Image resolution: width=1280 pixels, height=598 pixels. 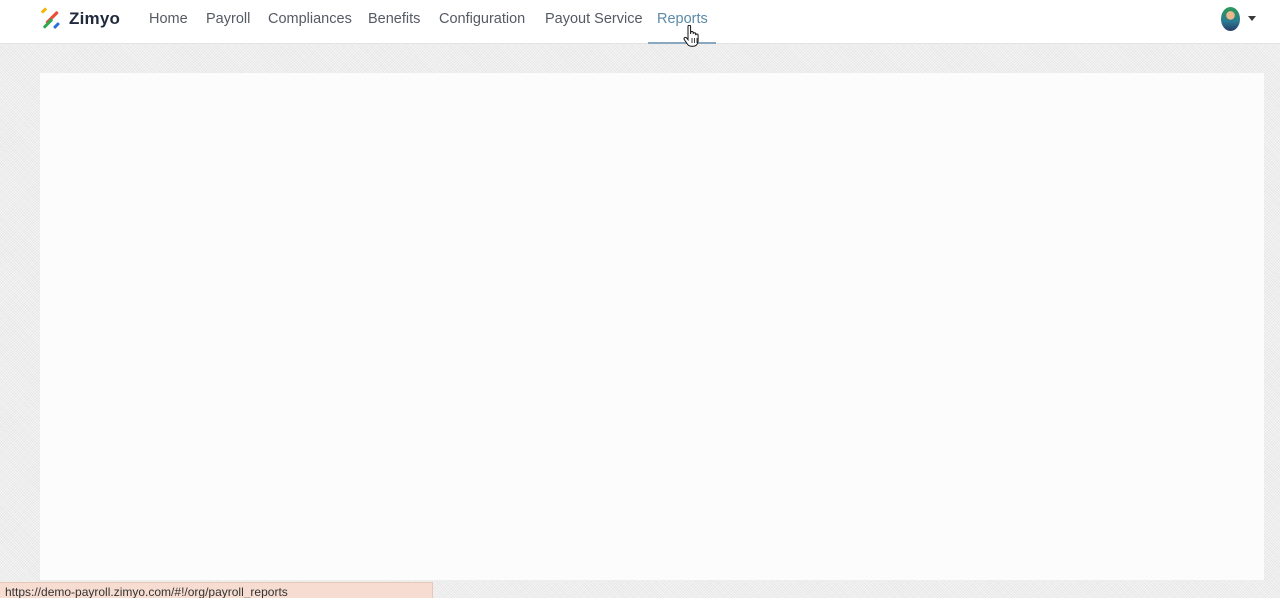 What do you see at coordinates (682, 43) in the screenshot?
I see `active-tab-indicator` at bounding box center [682, 43].